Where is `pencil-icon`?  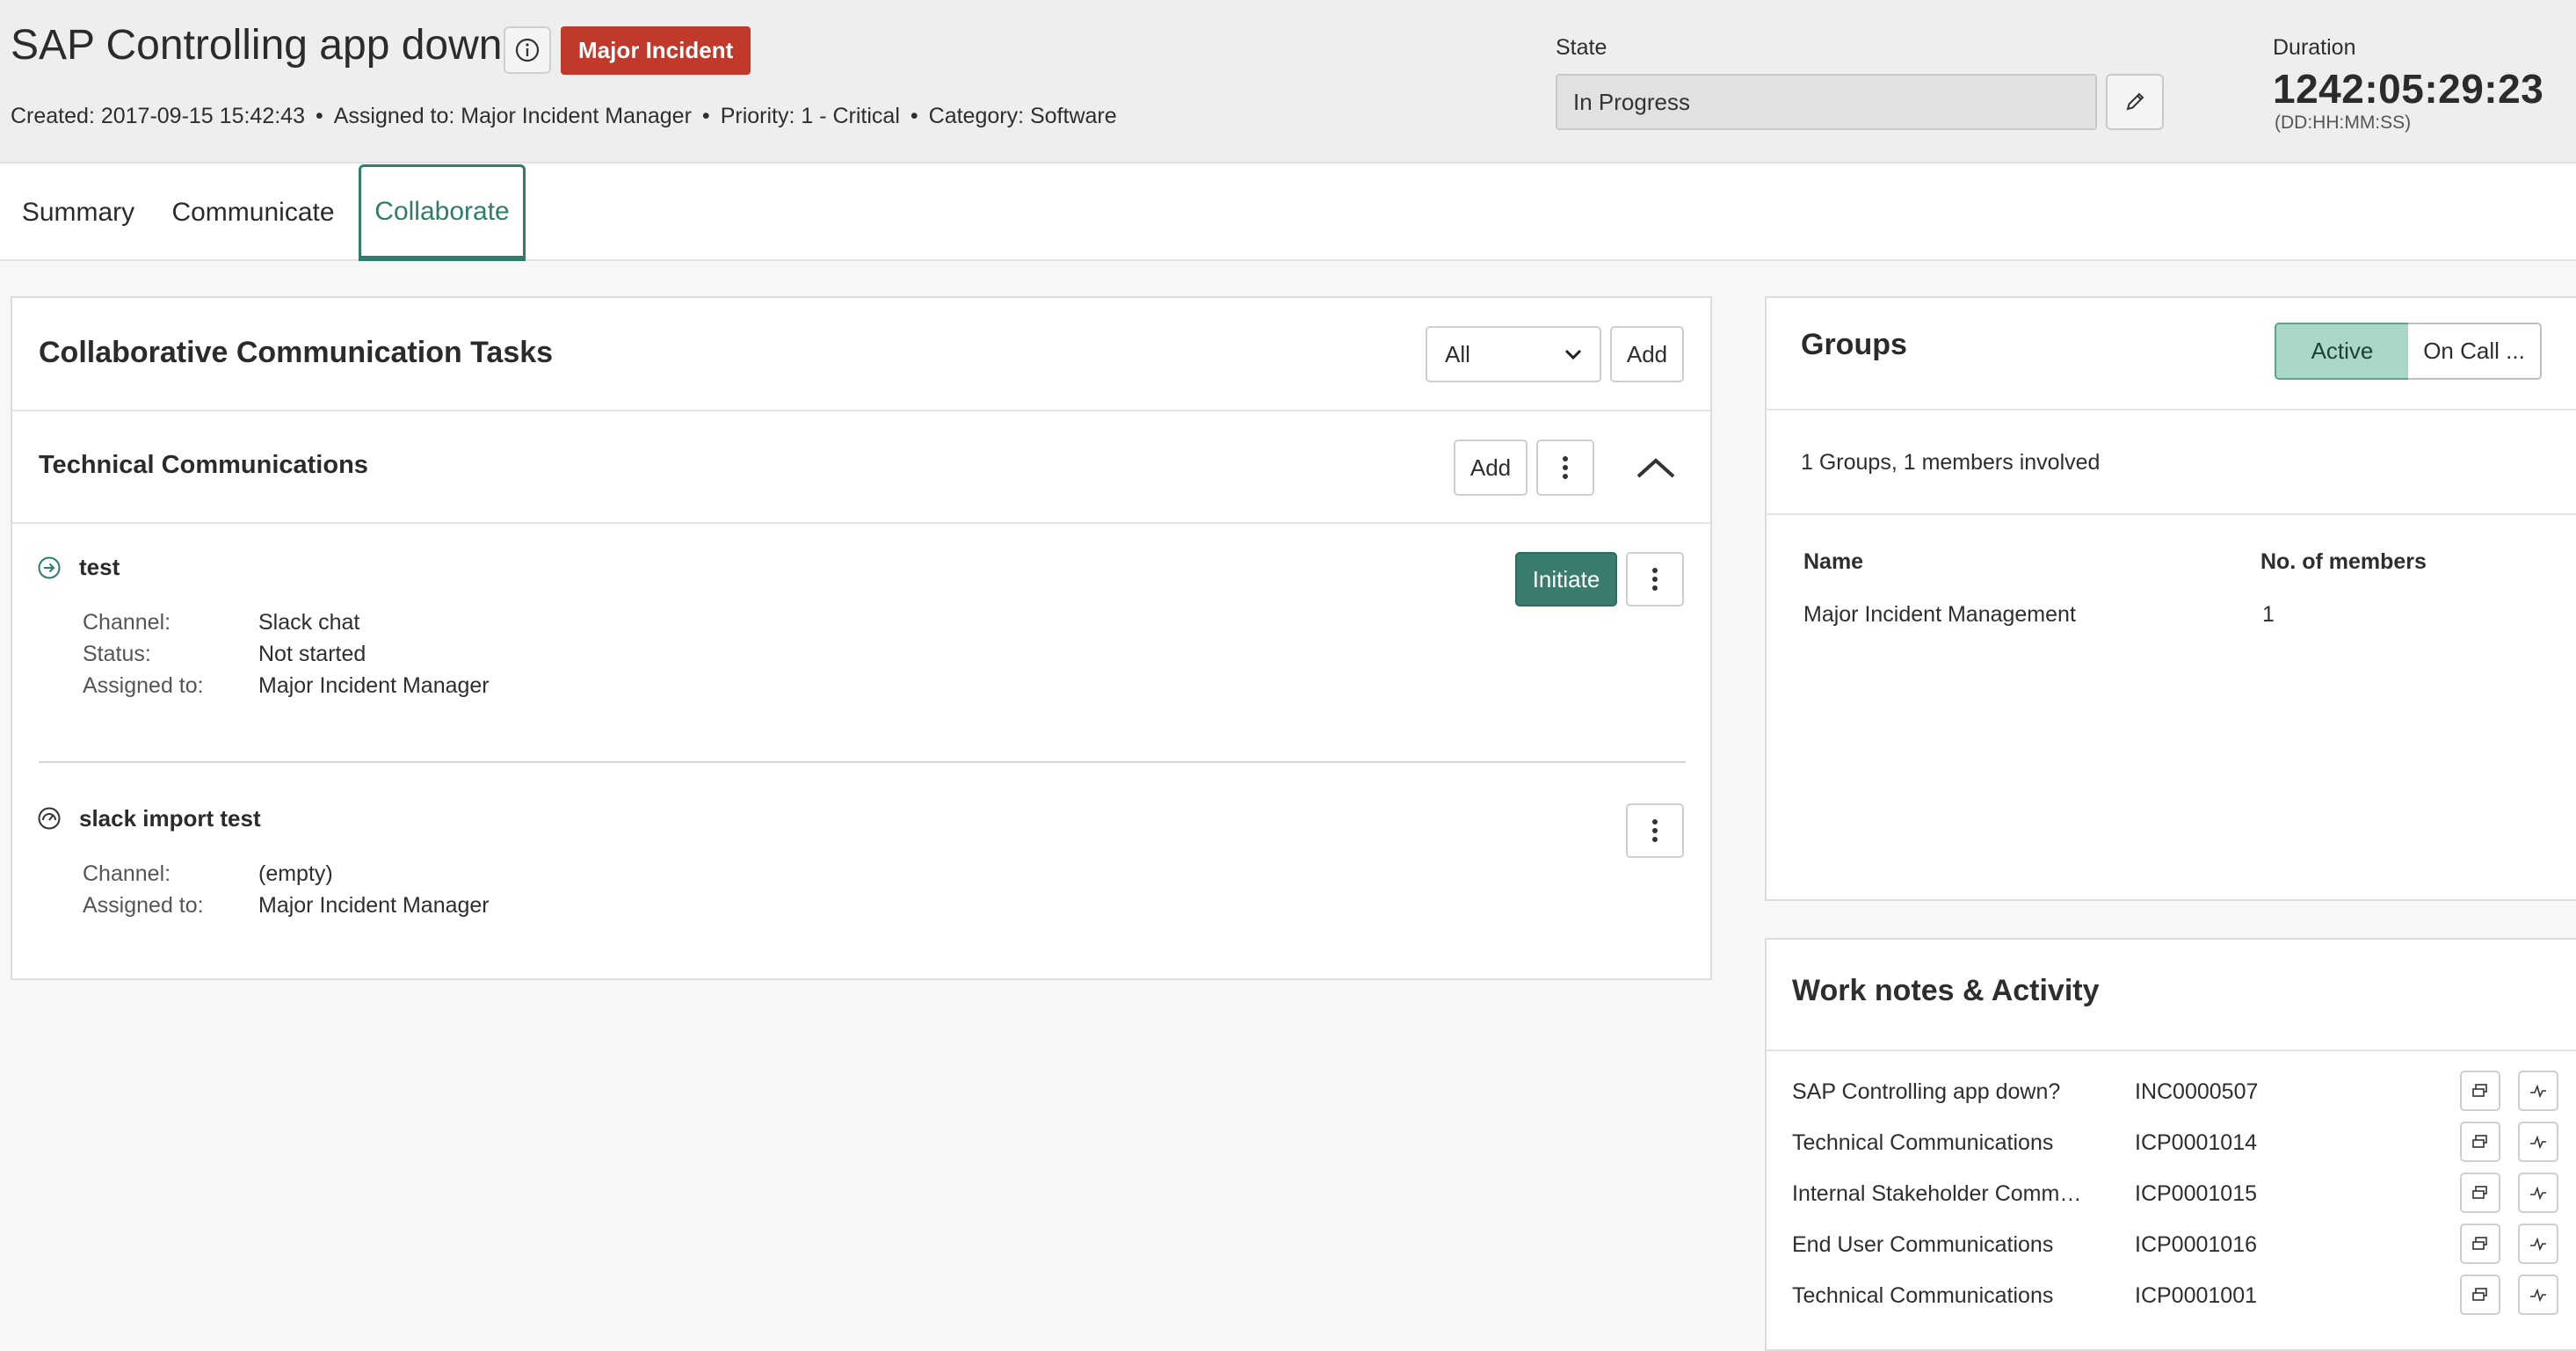 pencil-icon is located at coordinates (2135, 101).